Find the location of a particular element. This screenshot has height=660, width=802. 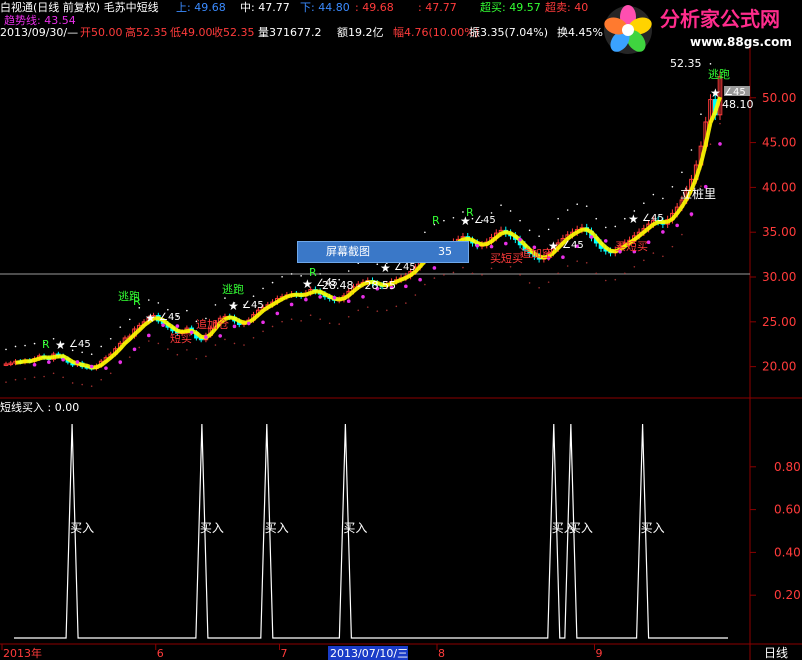

buy-label-5: 买入 is located at coordinates (581, 528).